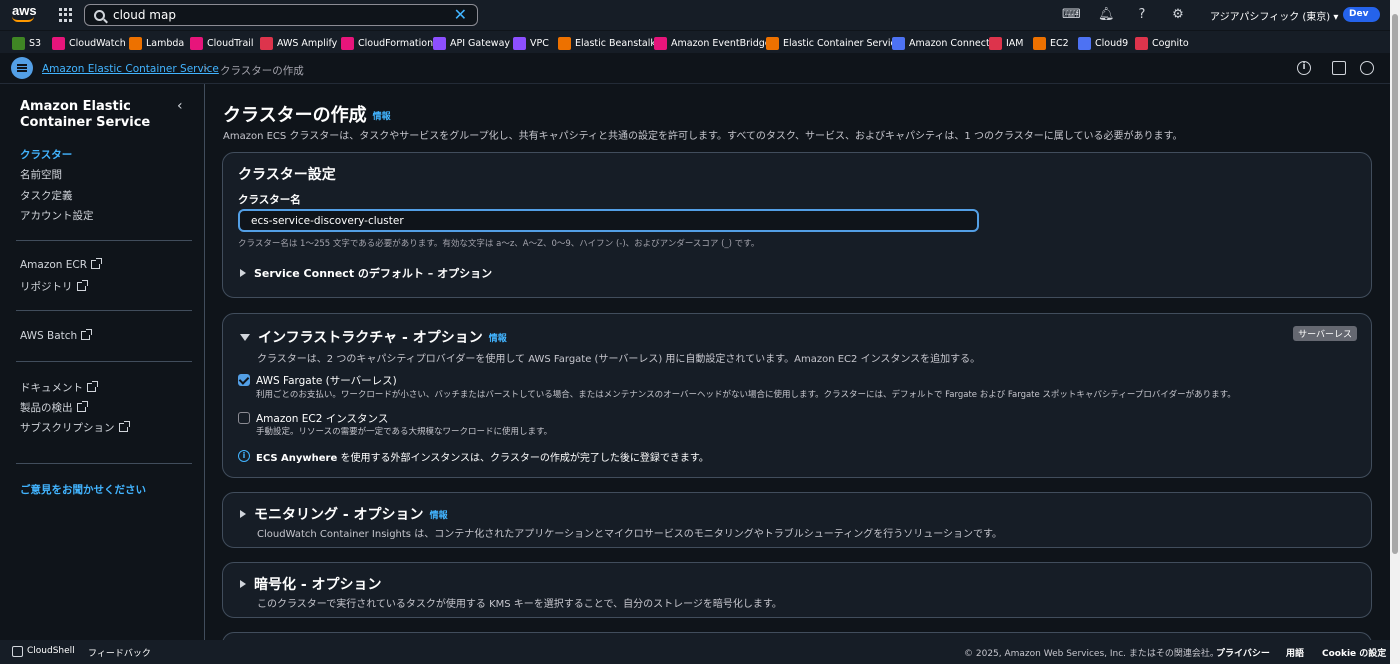 This screenshot has width=1400, height=664. What do you see at coordinates (57, 215) in the screenshot?
I see `sidebar-item-account-settings: アカウント設定` at bounding box center [57, 215].